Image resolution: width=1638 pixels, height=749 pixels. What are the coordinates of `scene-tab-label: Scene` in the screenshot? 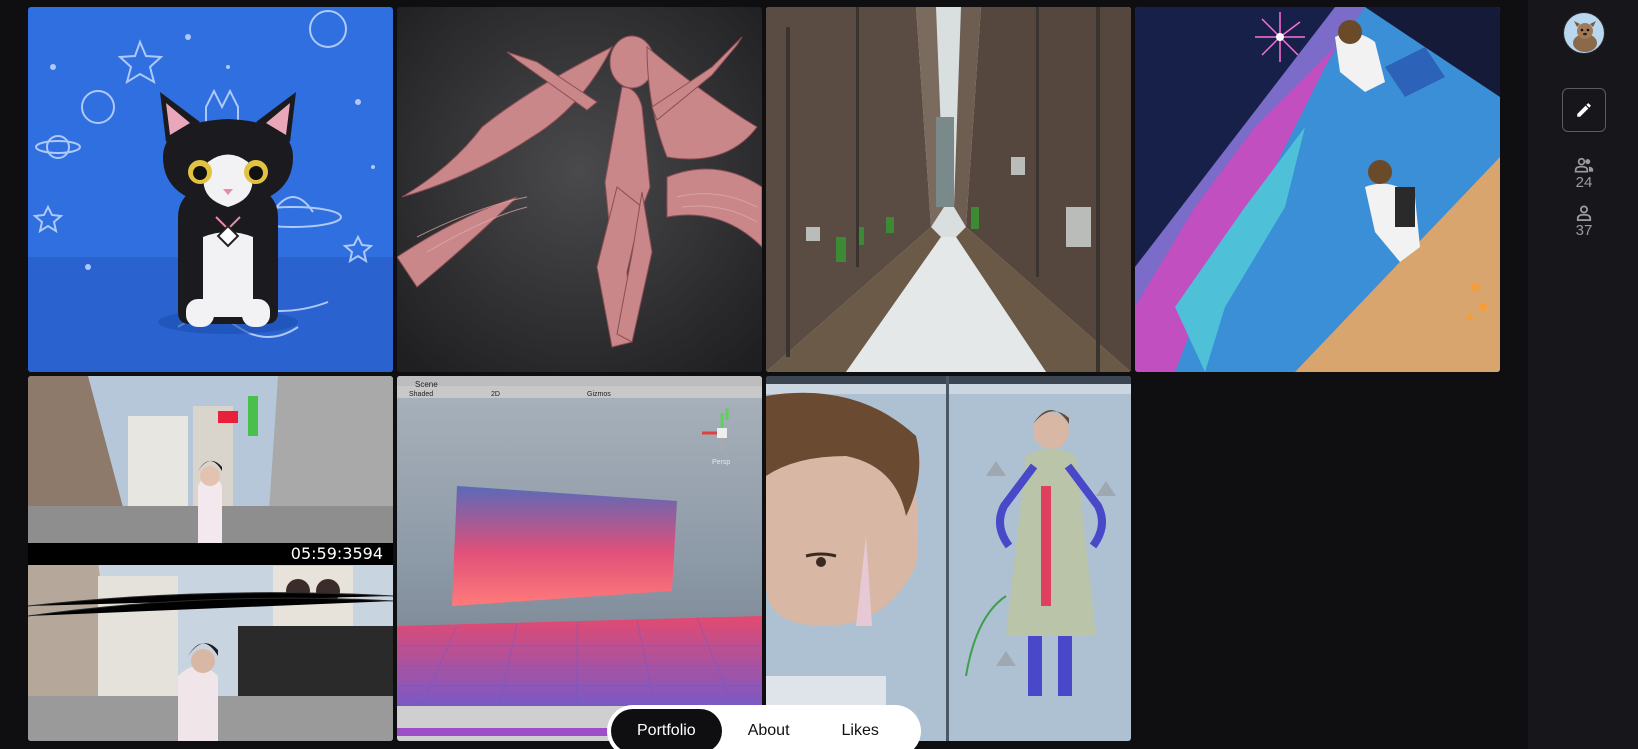 It's located at (426, 384).